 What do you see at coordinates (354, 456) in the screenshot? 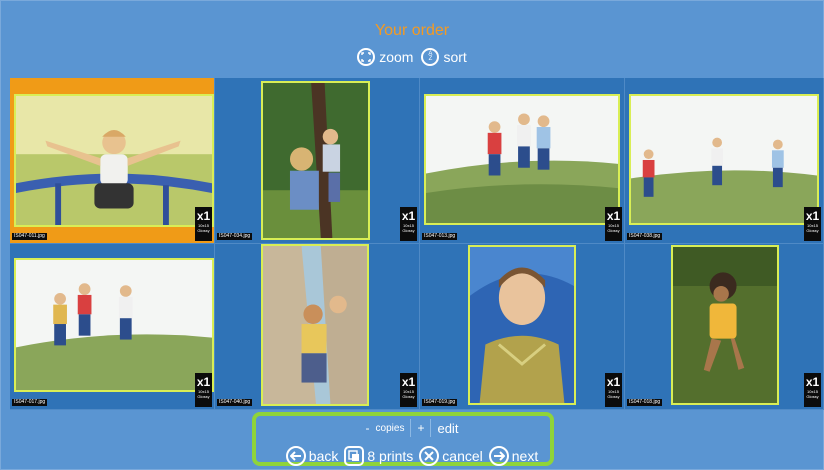
I see `prints-icon` at bounding box center [354, 456].